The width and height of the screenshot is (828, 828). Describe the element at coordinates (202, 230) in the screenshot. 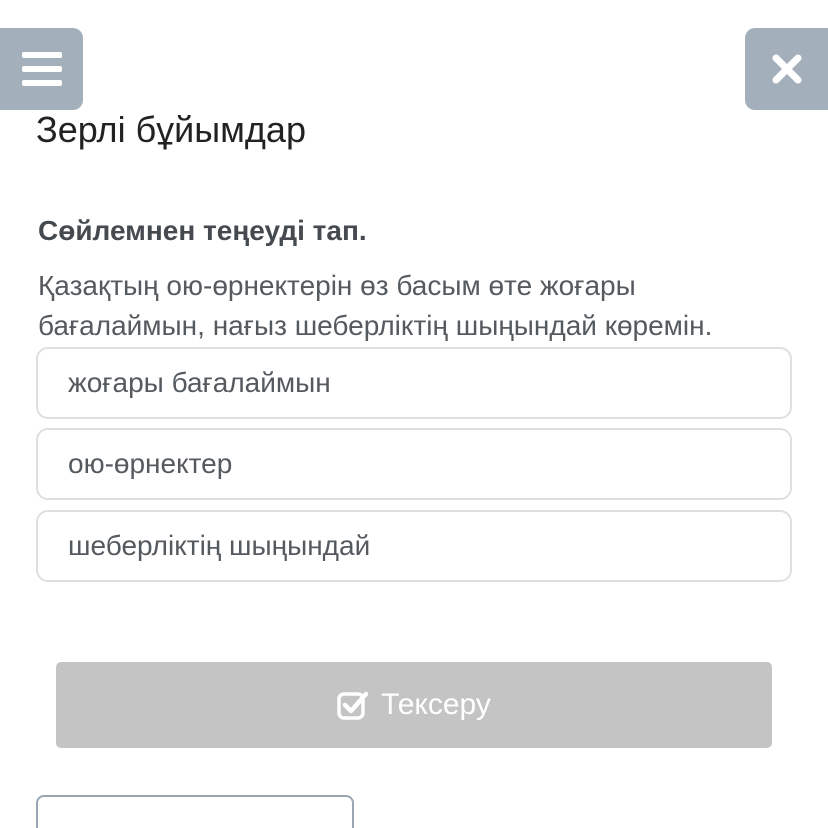

I see `question-instruction: Сөйлемнен теңеуді тап.` at that location.